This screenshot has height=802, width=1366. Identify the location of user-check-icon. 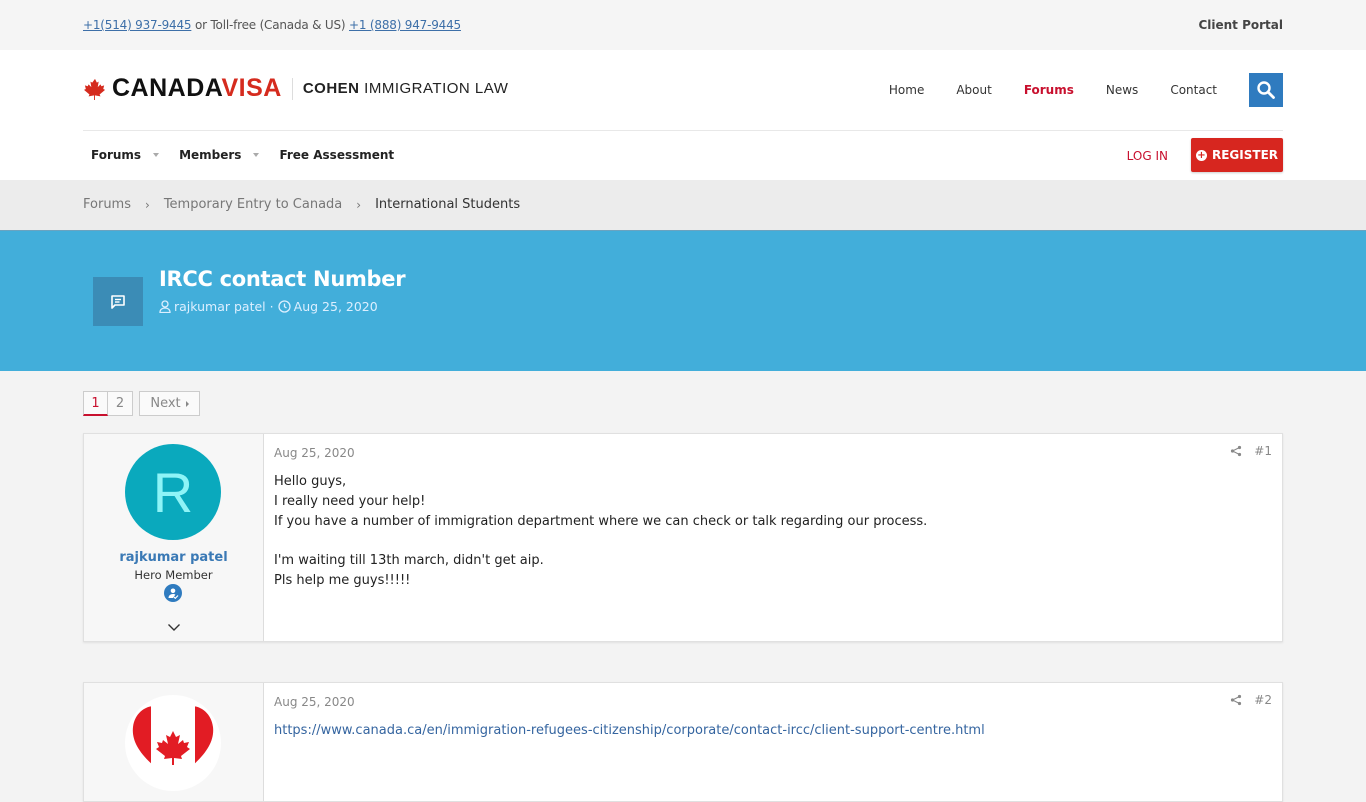
(173, 593).